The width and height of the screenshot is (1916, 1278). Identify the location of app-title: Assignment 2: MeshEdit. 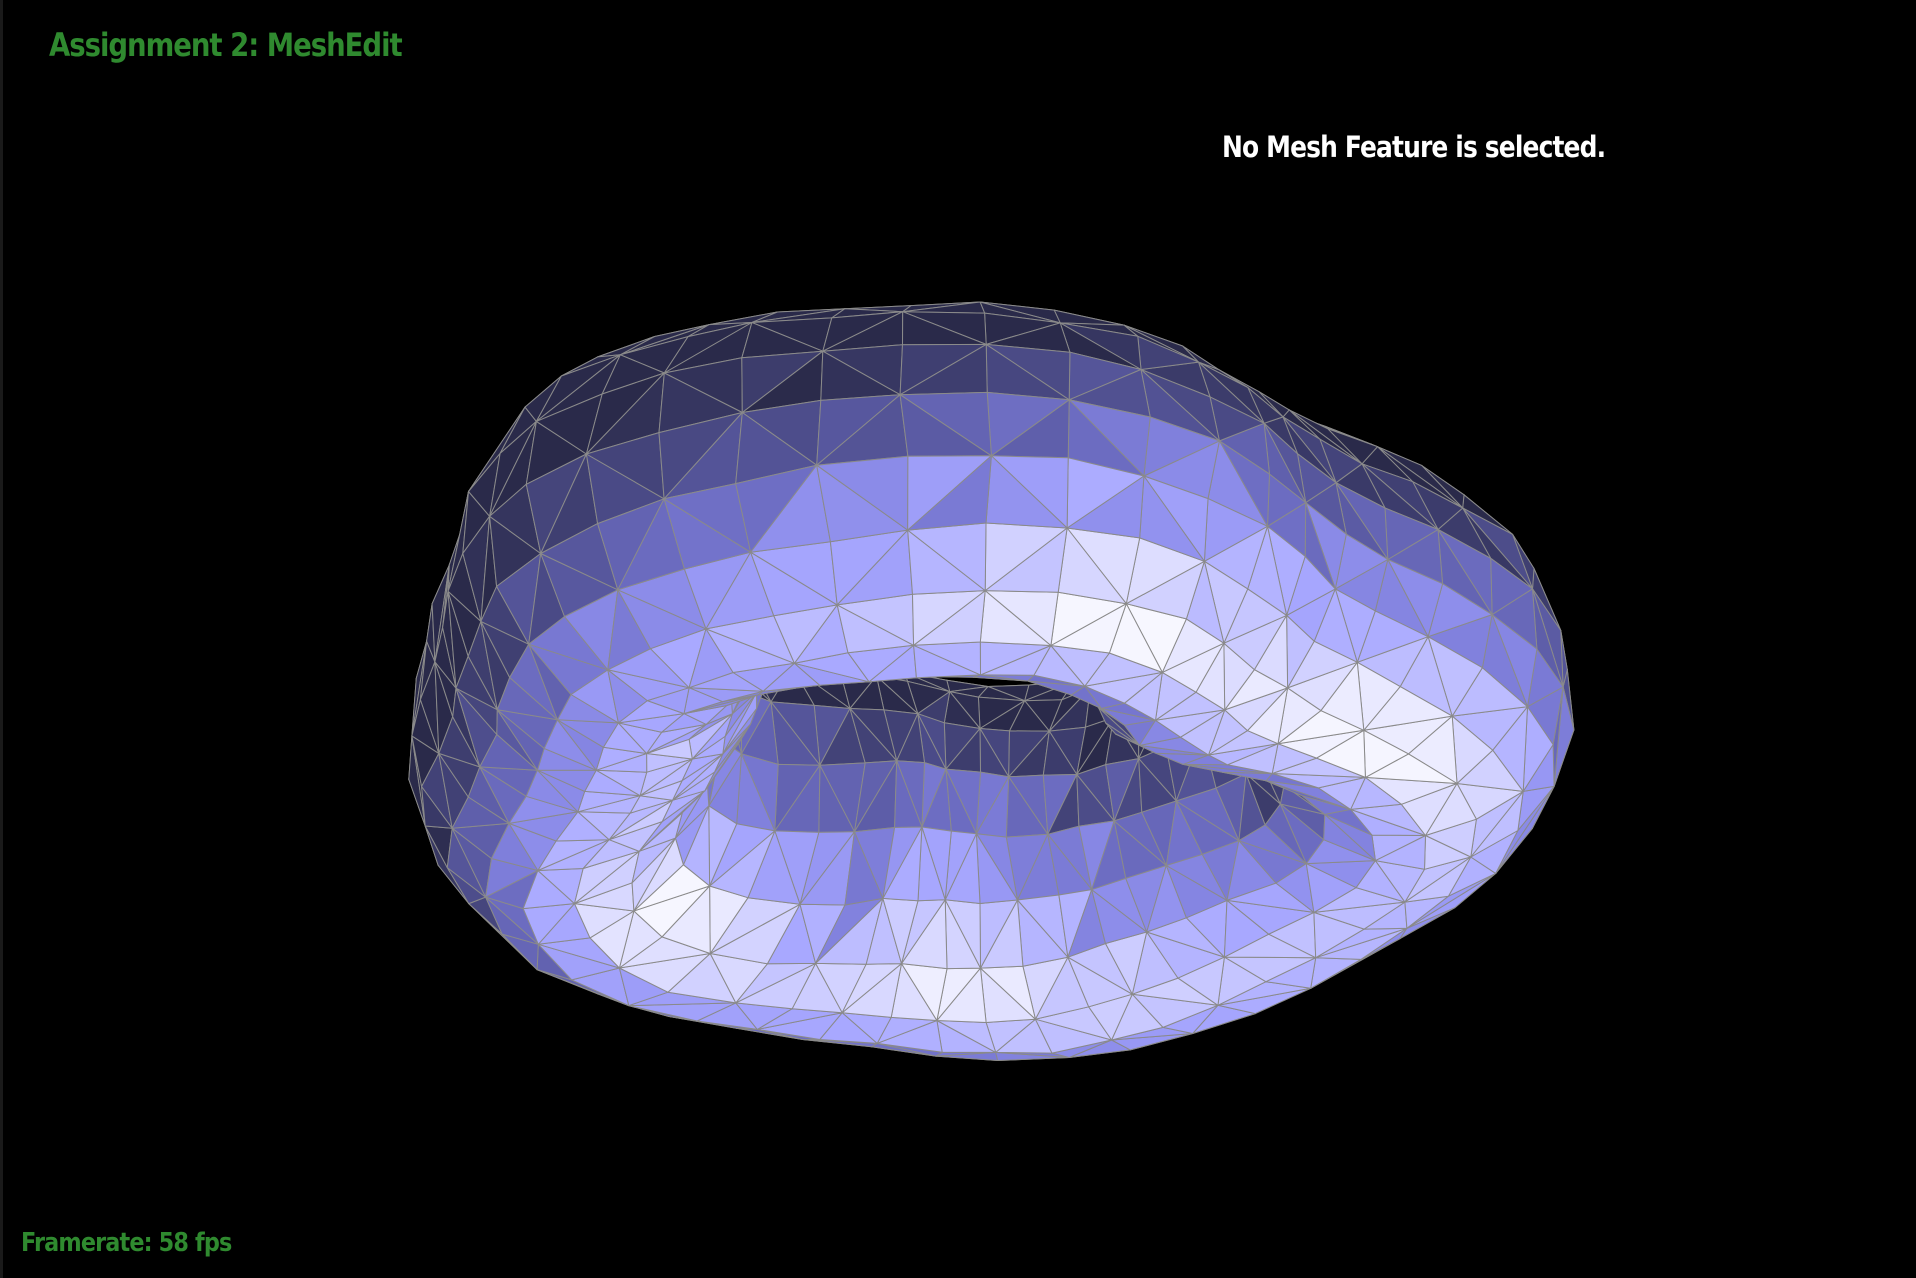
(226, 45).